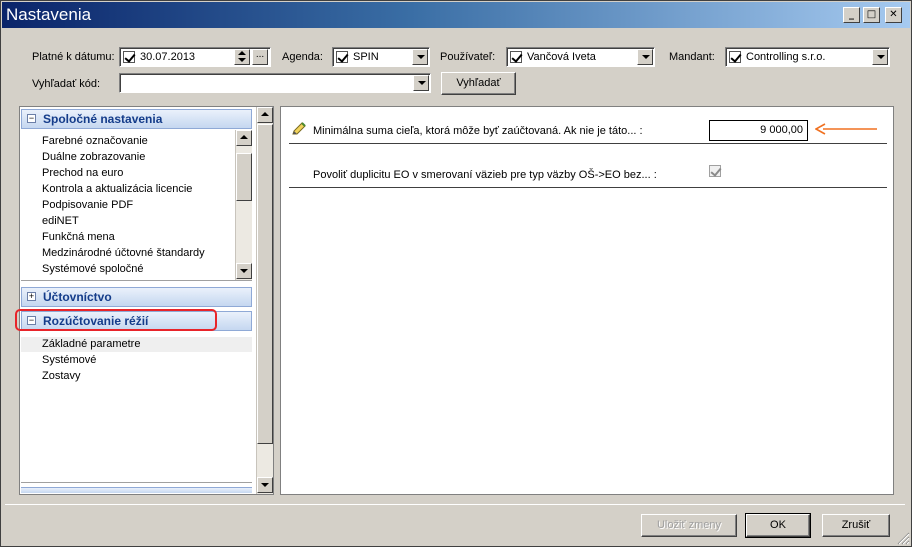 This screenshot has height=547, width=912. Describe the element at coordinates (778, 525) in the screenshot. I see `ok-button: OK` at that location.